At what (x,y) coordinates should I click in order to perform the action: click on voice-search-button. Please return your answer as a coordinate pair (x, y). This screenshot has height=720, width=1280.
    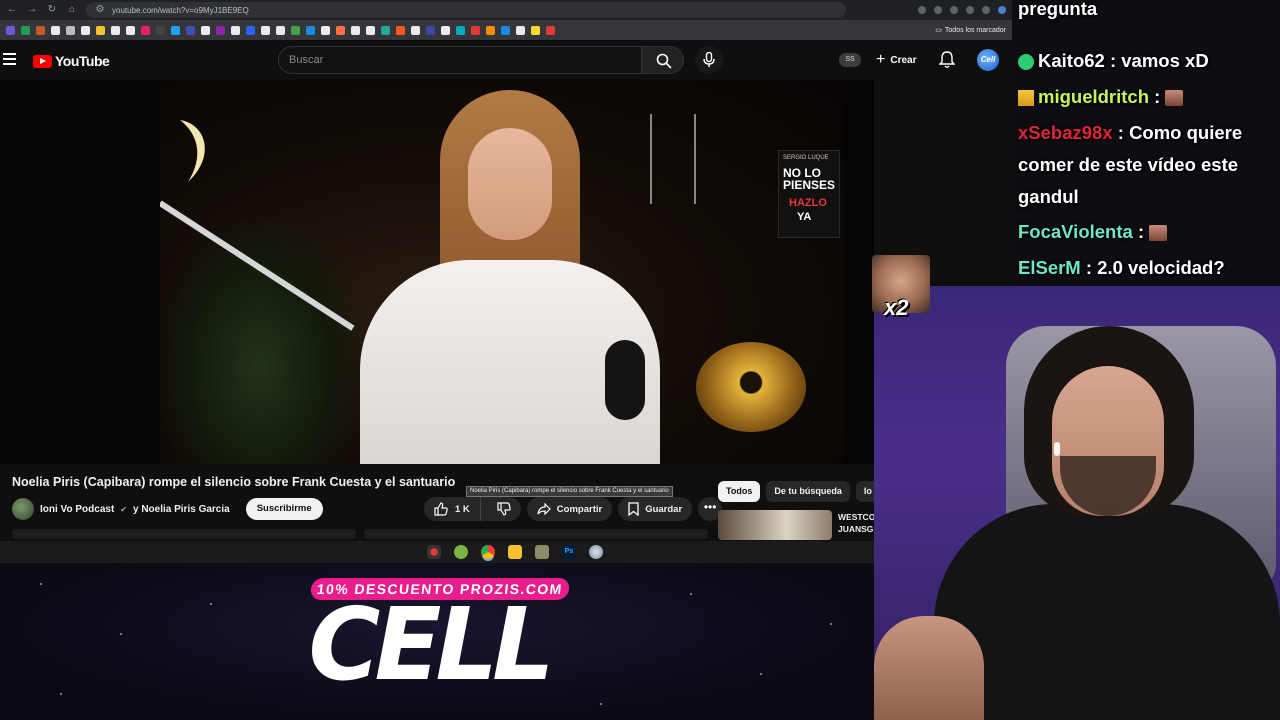
    Looking at the image, I should click on (709, 60).